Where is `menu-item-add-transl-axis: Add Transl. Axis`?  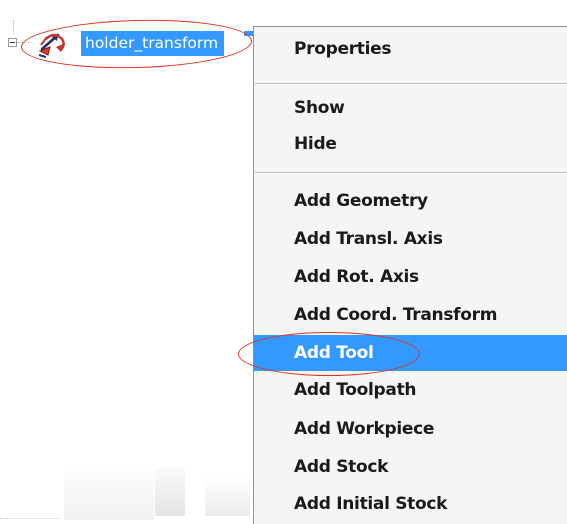 menu-item-add-transl-axis: Add Transl. Axis is located at coordinates (410, 239).